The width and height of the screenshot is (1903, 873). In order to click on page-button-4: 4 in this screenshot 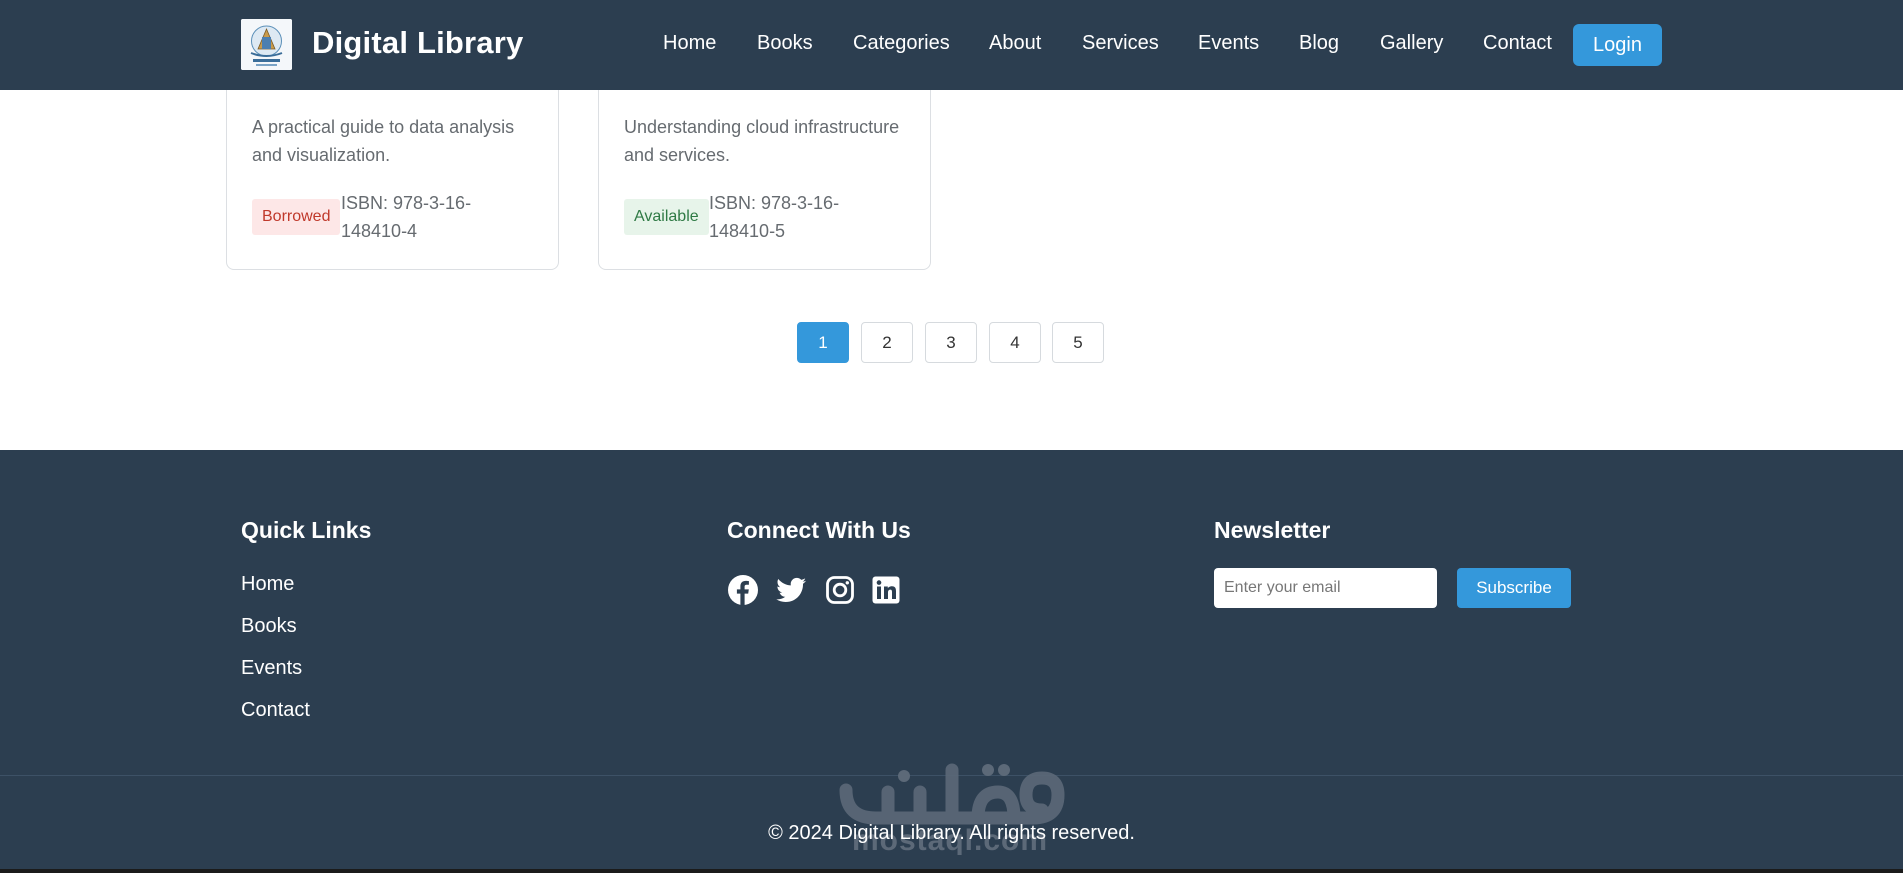, I will do `click(1015, 342)`.